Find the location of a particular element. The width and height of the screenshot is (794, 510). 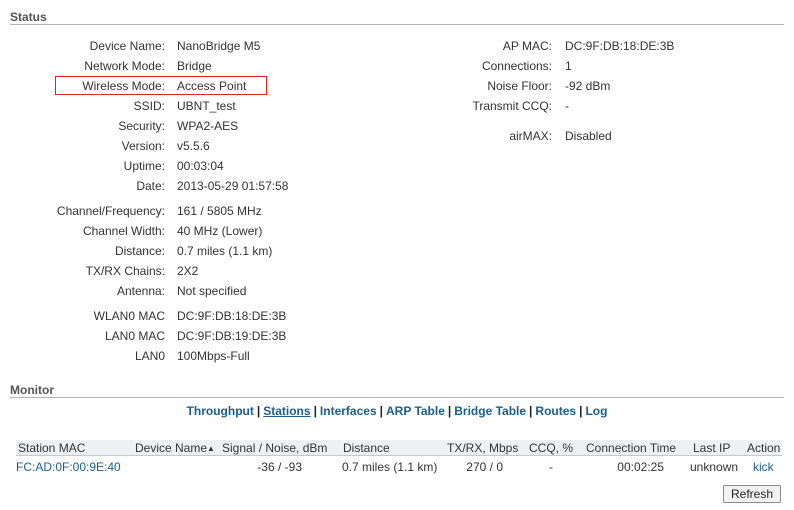

column-header-signal-noise: Signal / Noise, dBm is located at coordinates (274, 448).